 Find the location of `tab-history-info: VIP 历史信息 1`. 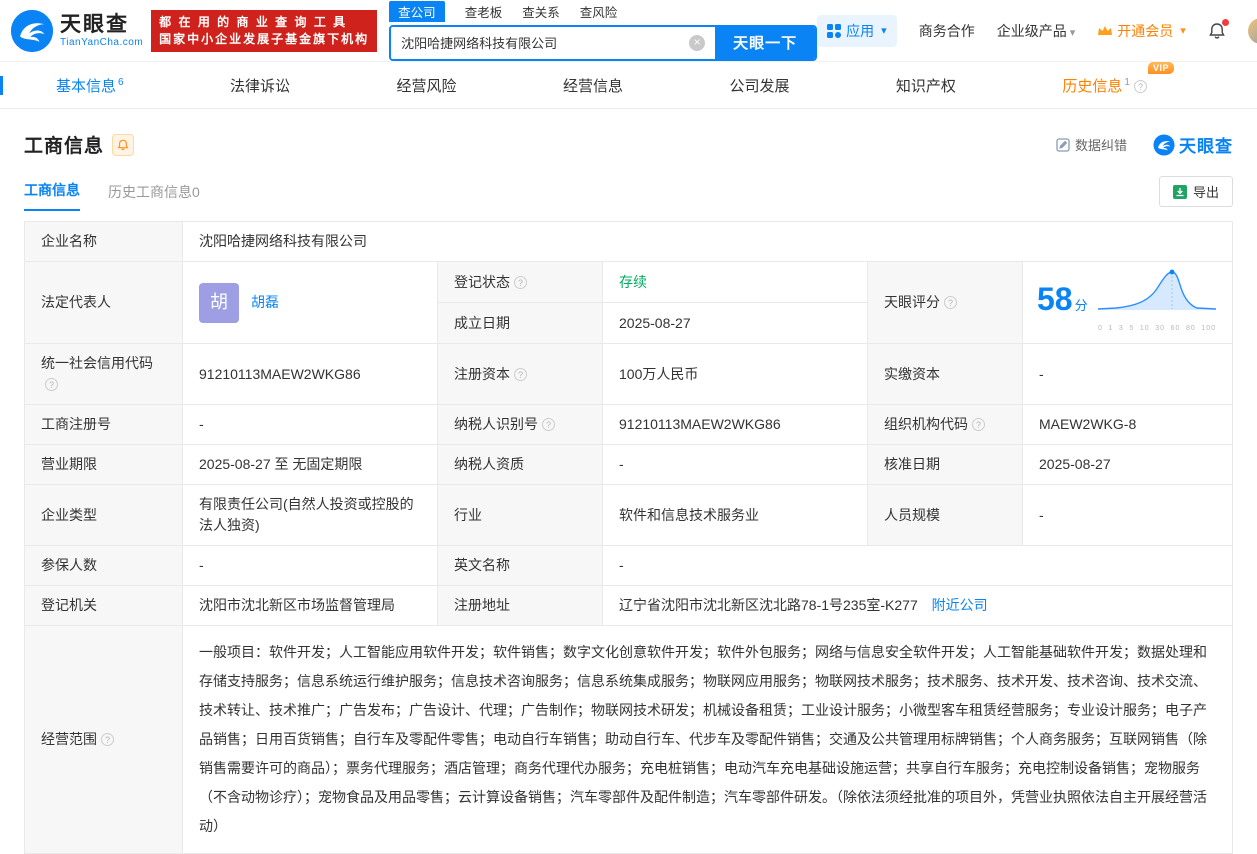

tab-history-info: VIP 历史信息 1 is located at coordinates (1118, 78).